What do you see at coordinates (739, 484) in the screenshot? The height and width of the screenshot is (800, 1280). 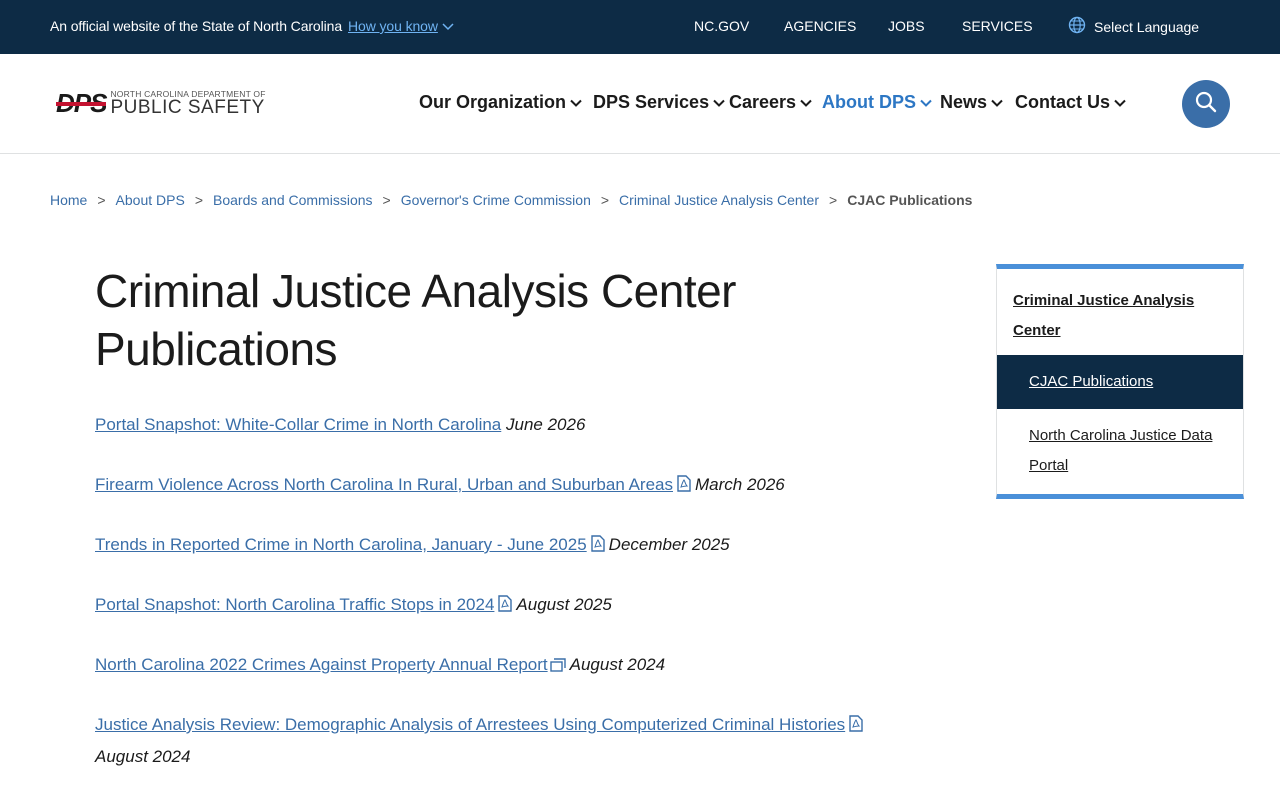 I see `publication-date: March 2026` at bounding box center [739, 484].